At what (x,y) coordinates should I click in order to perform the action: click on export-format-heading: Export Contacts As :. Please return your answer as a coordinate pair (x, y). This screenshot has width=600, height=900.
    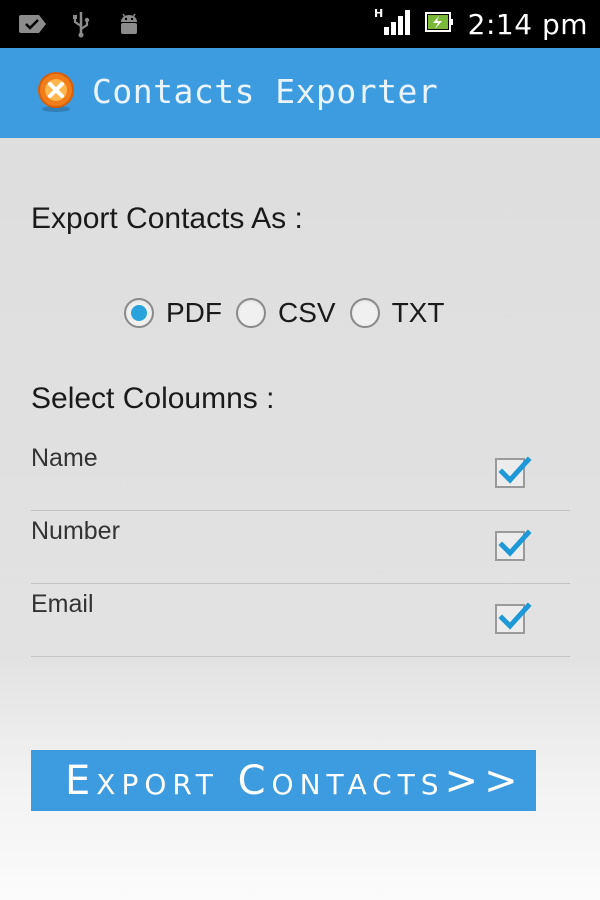
    Looking at the image, I should click on (167, 218).